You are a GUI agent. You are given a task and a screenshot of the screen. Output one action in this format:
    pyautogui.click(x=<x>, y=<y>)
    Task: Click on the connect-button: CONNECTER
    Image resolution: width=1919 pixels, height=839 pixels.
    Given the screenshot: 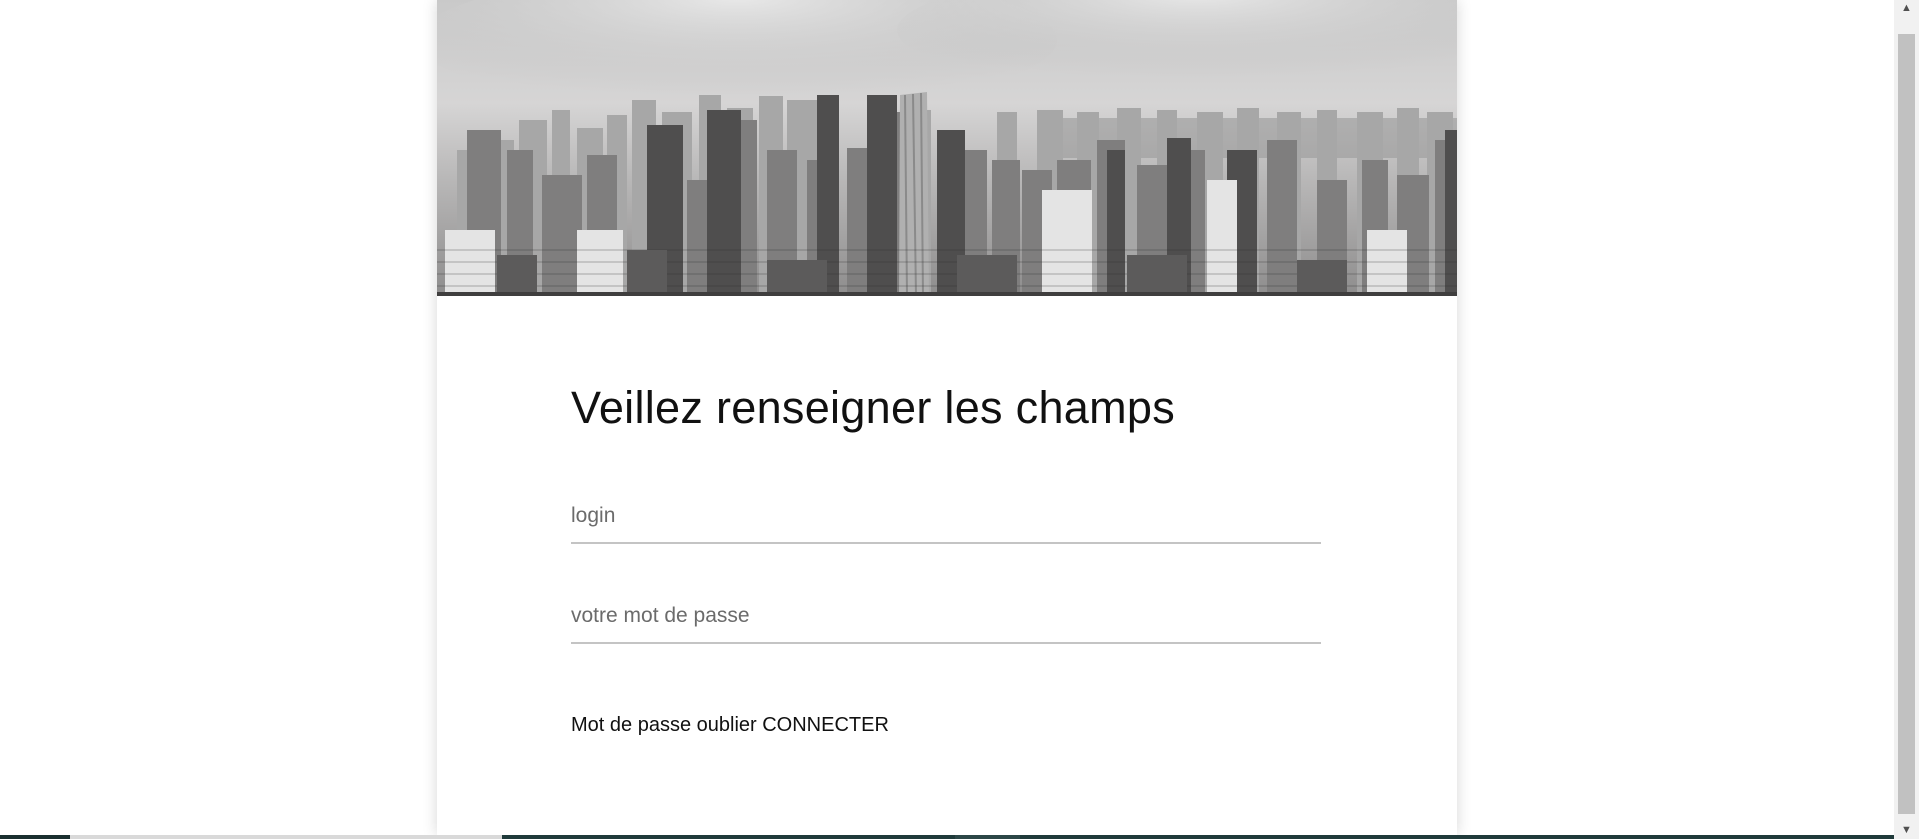 What is the action you would take?
    pyautogui.click(x=825, y=725)
    